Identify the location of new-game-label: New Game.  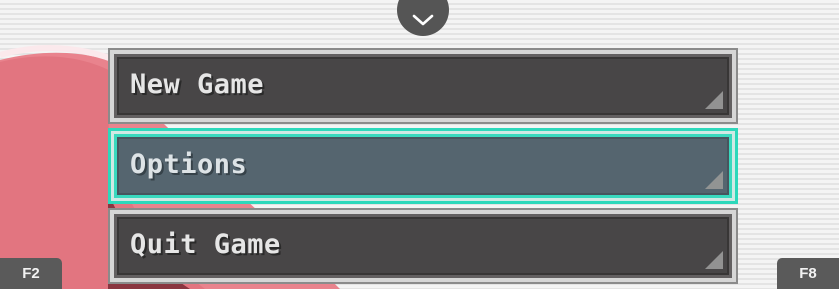
(197, 84).